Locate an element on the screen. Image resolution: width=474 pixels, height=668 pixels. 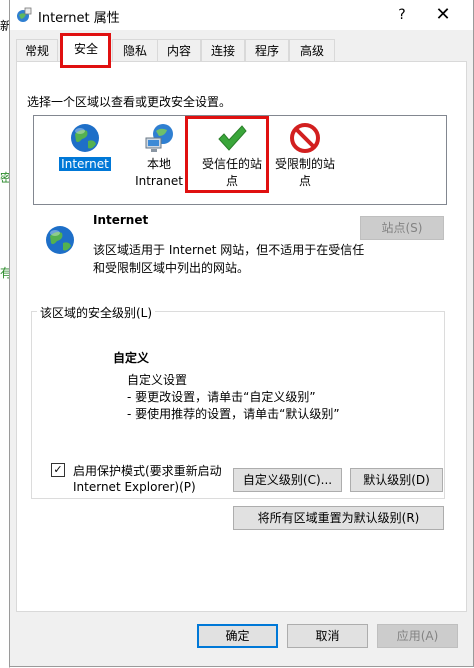
sites-button: 站点(S) is located at coordinates (402, 228).